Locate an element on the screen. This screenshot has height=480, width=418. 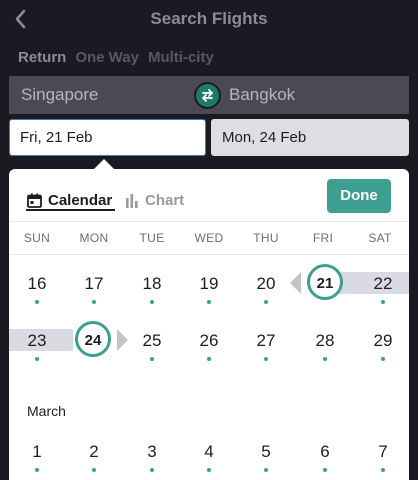
day-number: 25 is located at coordinates (152, 340).